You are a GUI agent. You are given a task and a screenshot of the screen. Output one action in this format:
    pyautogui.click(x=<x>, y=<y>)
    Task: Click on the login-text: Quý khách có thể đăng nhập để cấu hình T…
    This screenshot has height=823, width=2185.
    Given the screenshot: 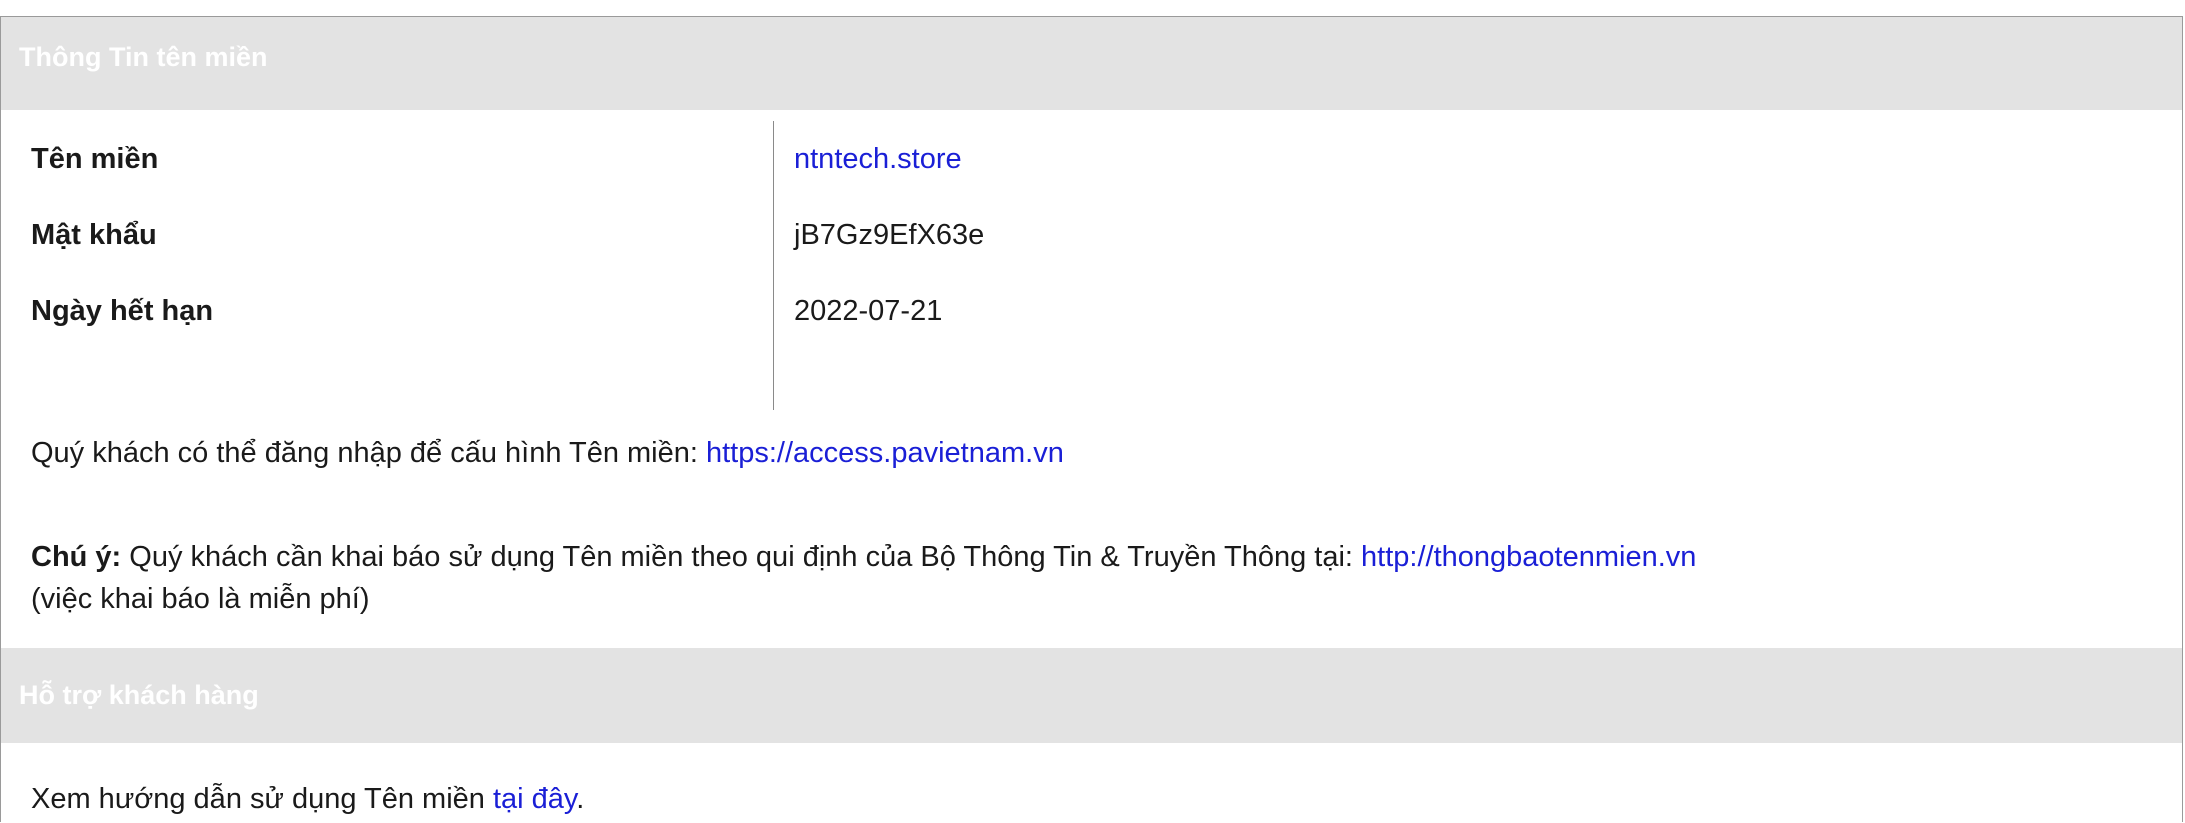 What is the action you would take?
    pyautogui.click(x=368, y=453)
    